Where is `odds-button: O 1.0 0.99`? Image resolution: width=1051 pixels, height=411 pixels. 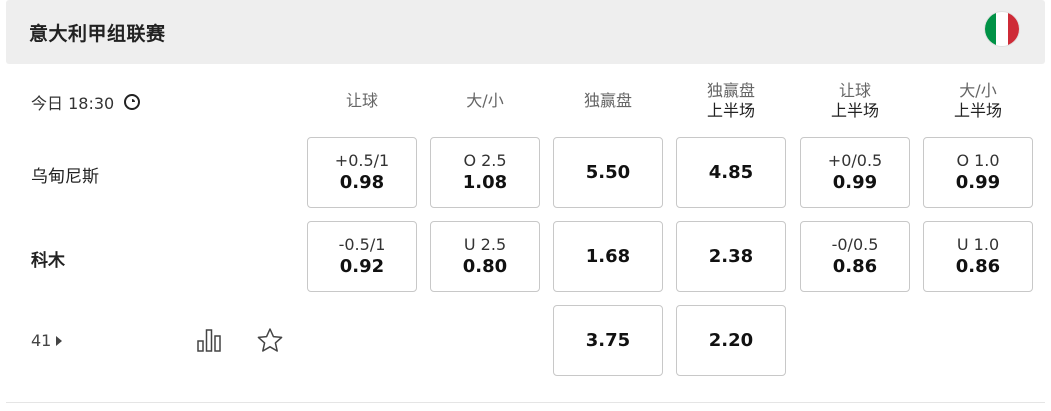
odds-button: O 1.0 0.99 is located at coordinates (978, 172).